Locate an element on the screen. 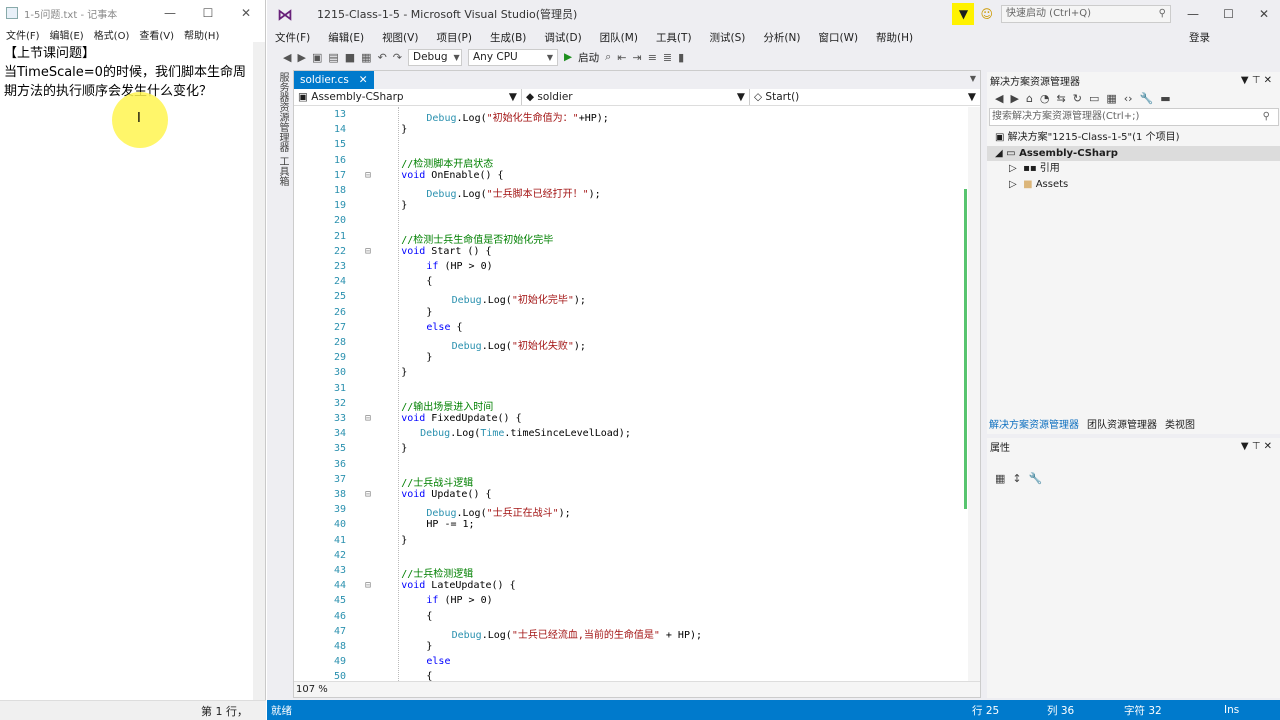 The height and width of the screenshot is (720, 1280). categorized-icon: ▦ is located at coordinates (1000, 478).